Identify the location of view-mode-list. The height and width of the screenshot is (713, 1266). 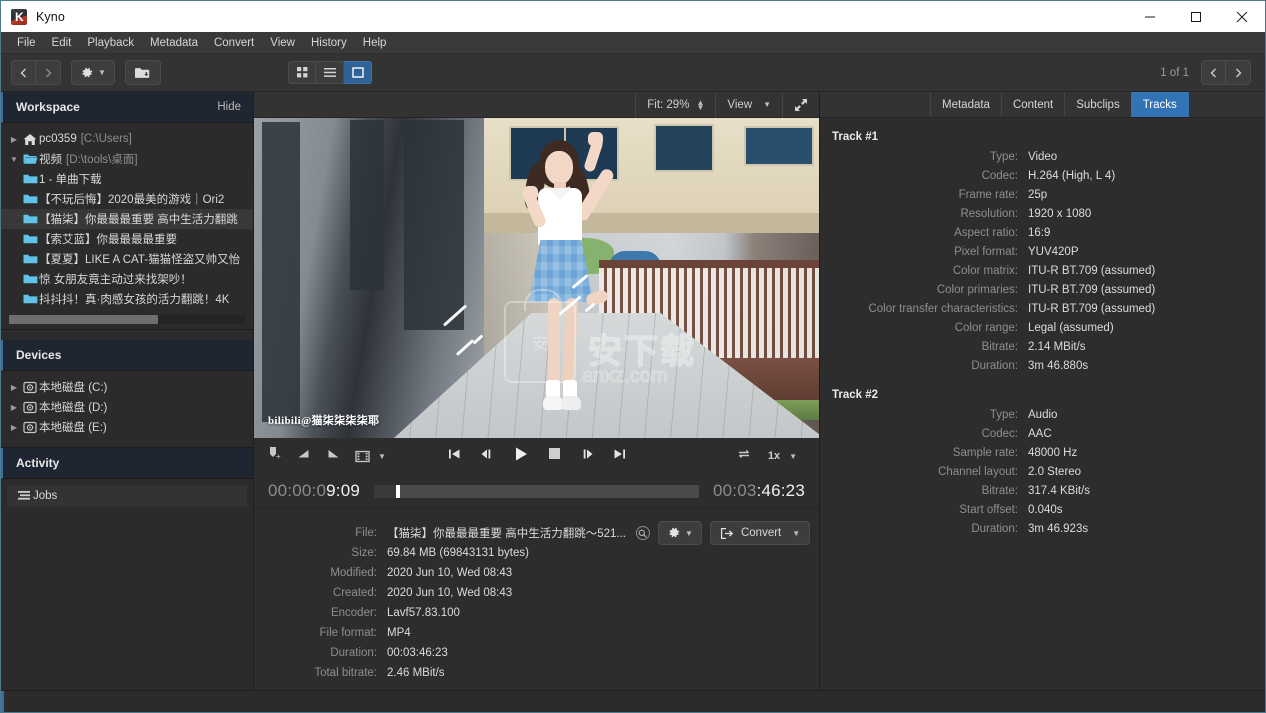
(330, 72).